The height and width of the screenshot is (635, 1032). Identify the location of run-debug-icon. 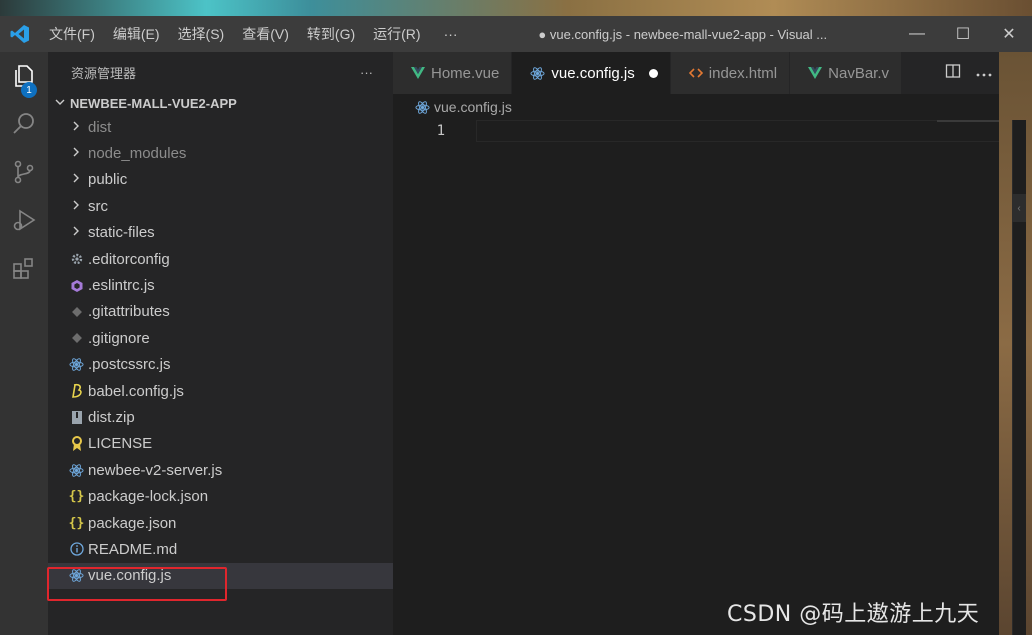
(24, 220).